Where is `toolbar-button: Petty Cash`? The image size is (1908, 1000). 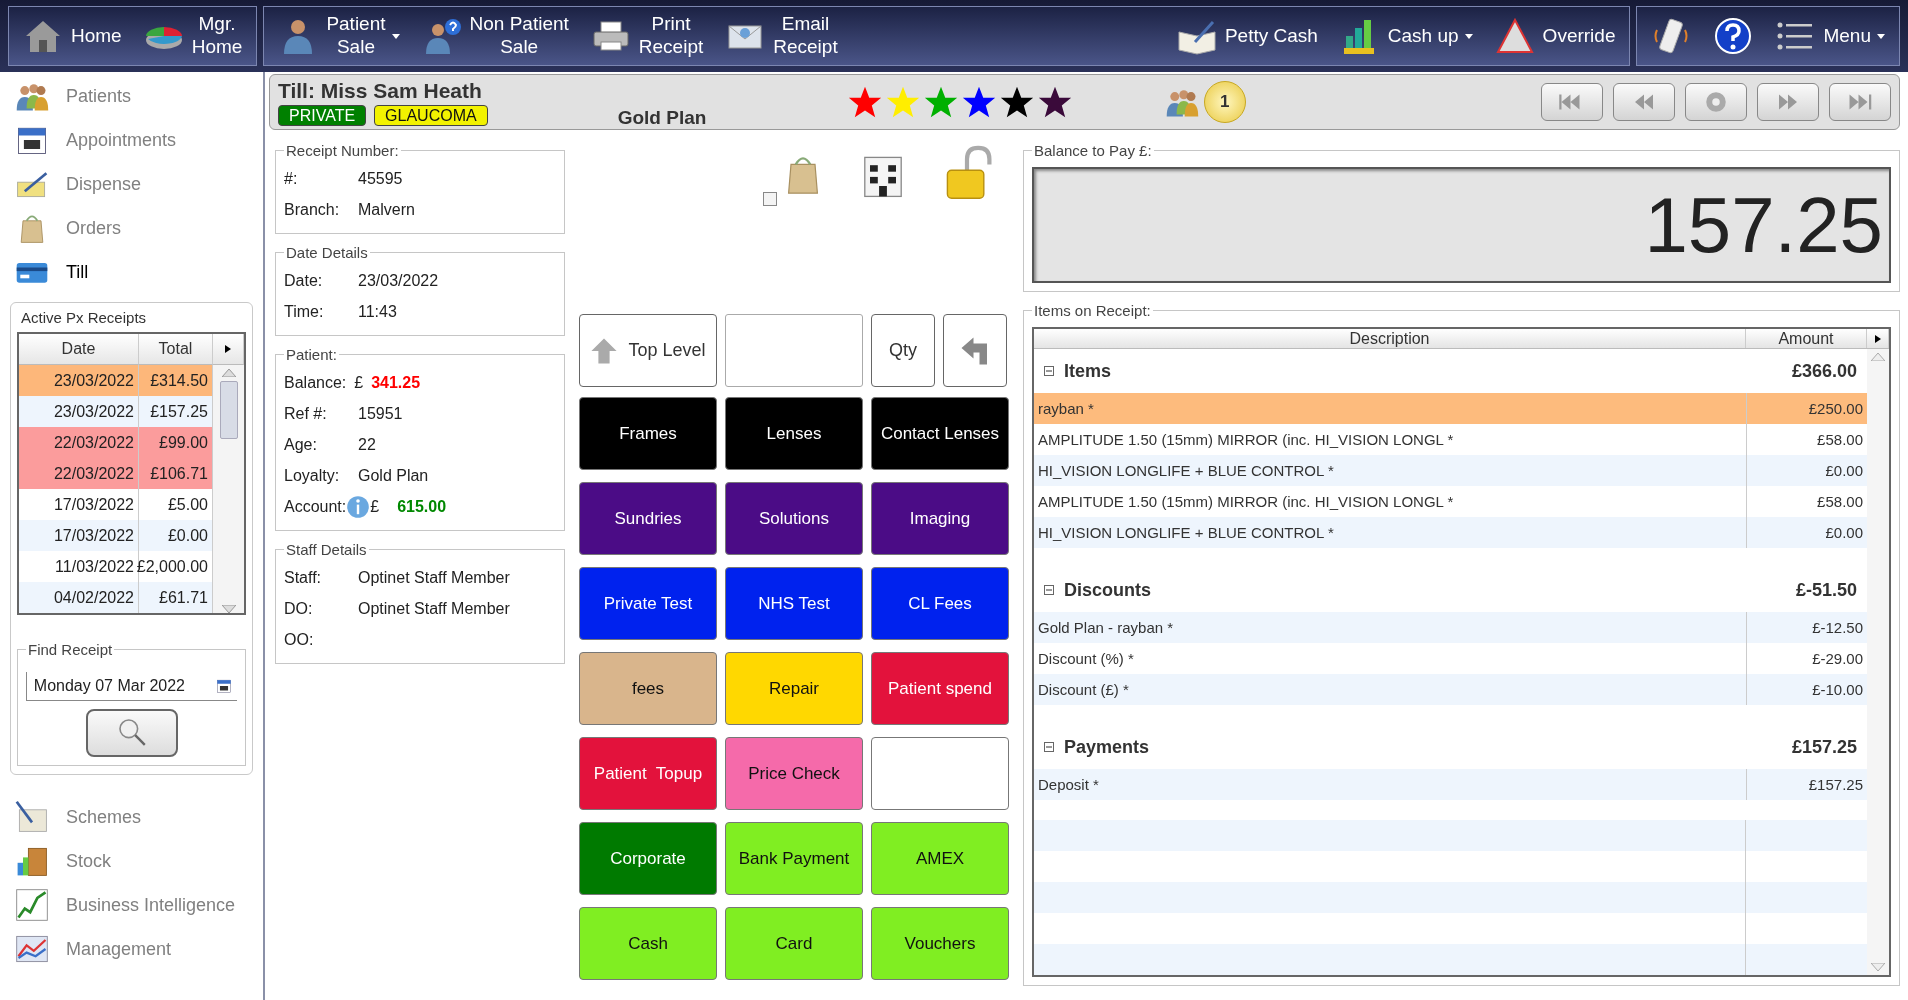
toolbar-button: Petty Cash is located at coordinates (1247, 36).